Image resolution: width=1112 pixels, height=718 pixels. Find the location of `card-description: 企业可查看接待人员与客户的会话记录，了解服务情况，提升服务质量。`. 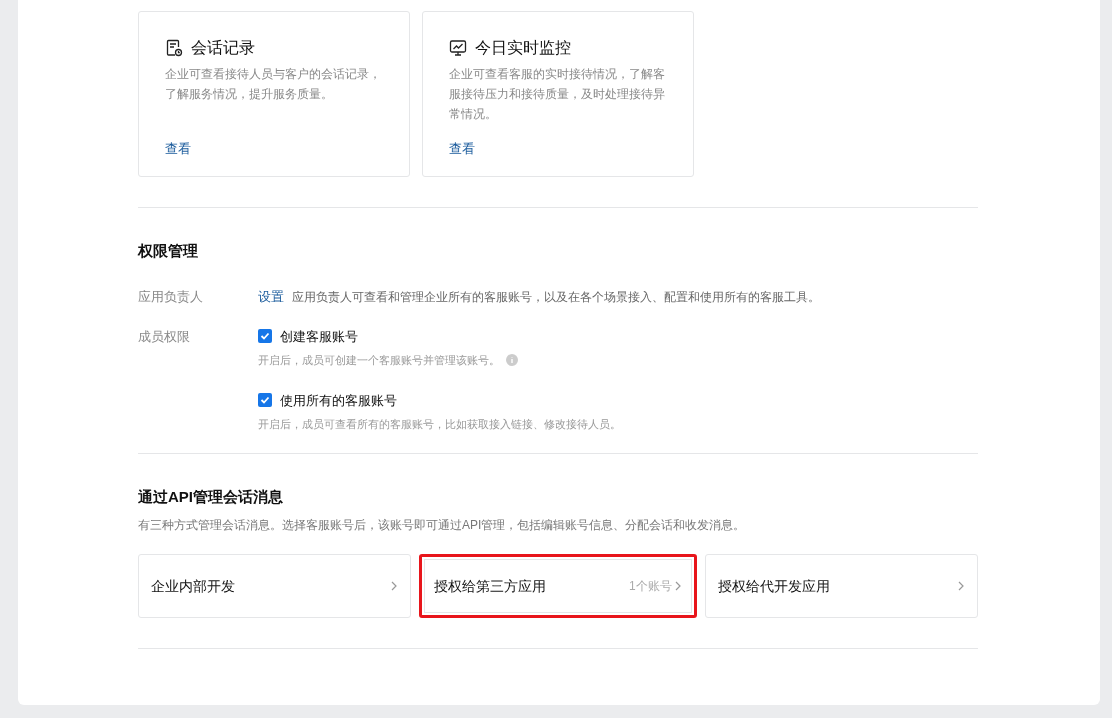

card-description: 企业可查看接待人员与客户的会话记录，了解服务情况，提升服务质量。 is located at coordinates (273, 84).